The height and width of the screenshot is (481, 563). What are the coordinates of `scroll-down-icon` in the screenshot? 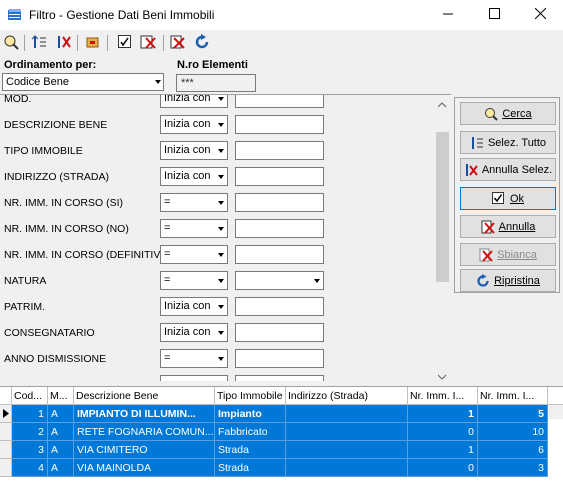 It's located at (442, 376).